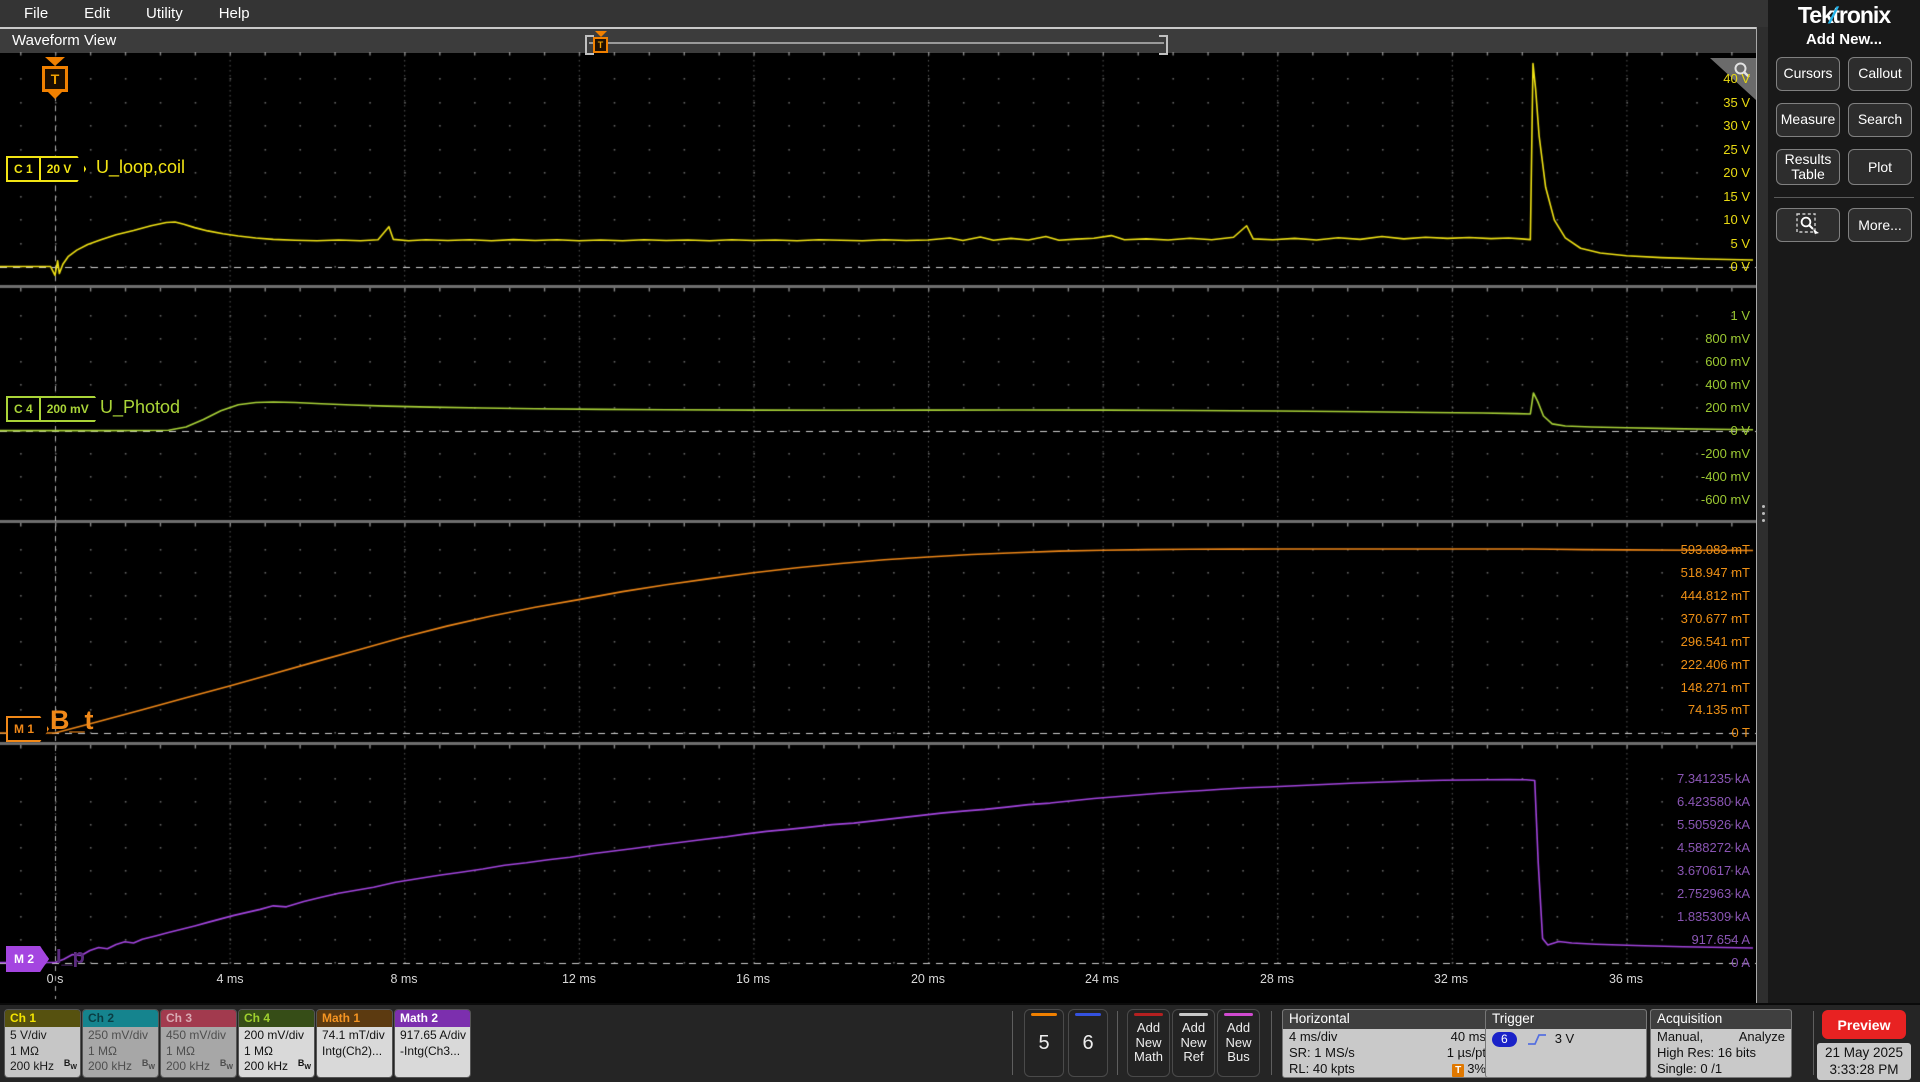  I want to click on channel-badge-line: 450 mV/div, so click(196, 1035).